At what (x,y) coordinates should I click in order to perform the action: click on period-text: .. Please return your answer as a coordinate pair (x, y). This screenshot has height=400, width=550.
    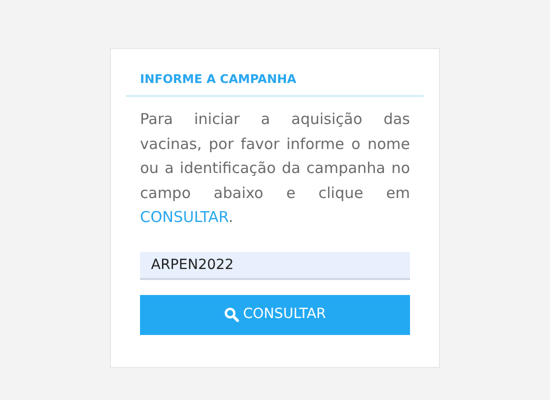
    Looking at the image, I should click on (231, 217).